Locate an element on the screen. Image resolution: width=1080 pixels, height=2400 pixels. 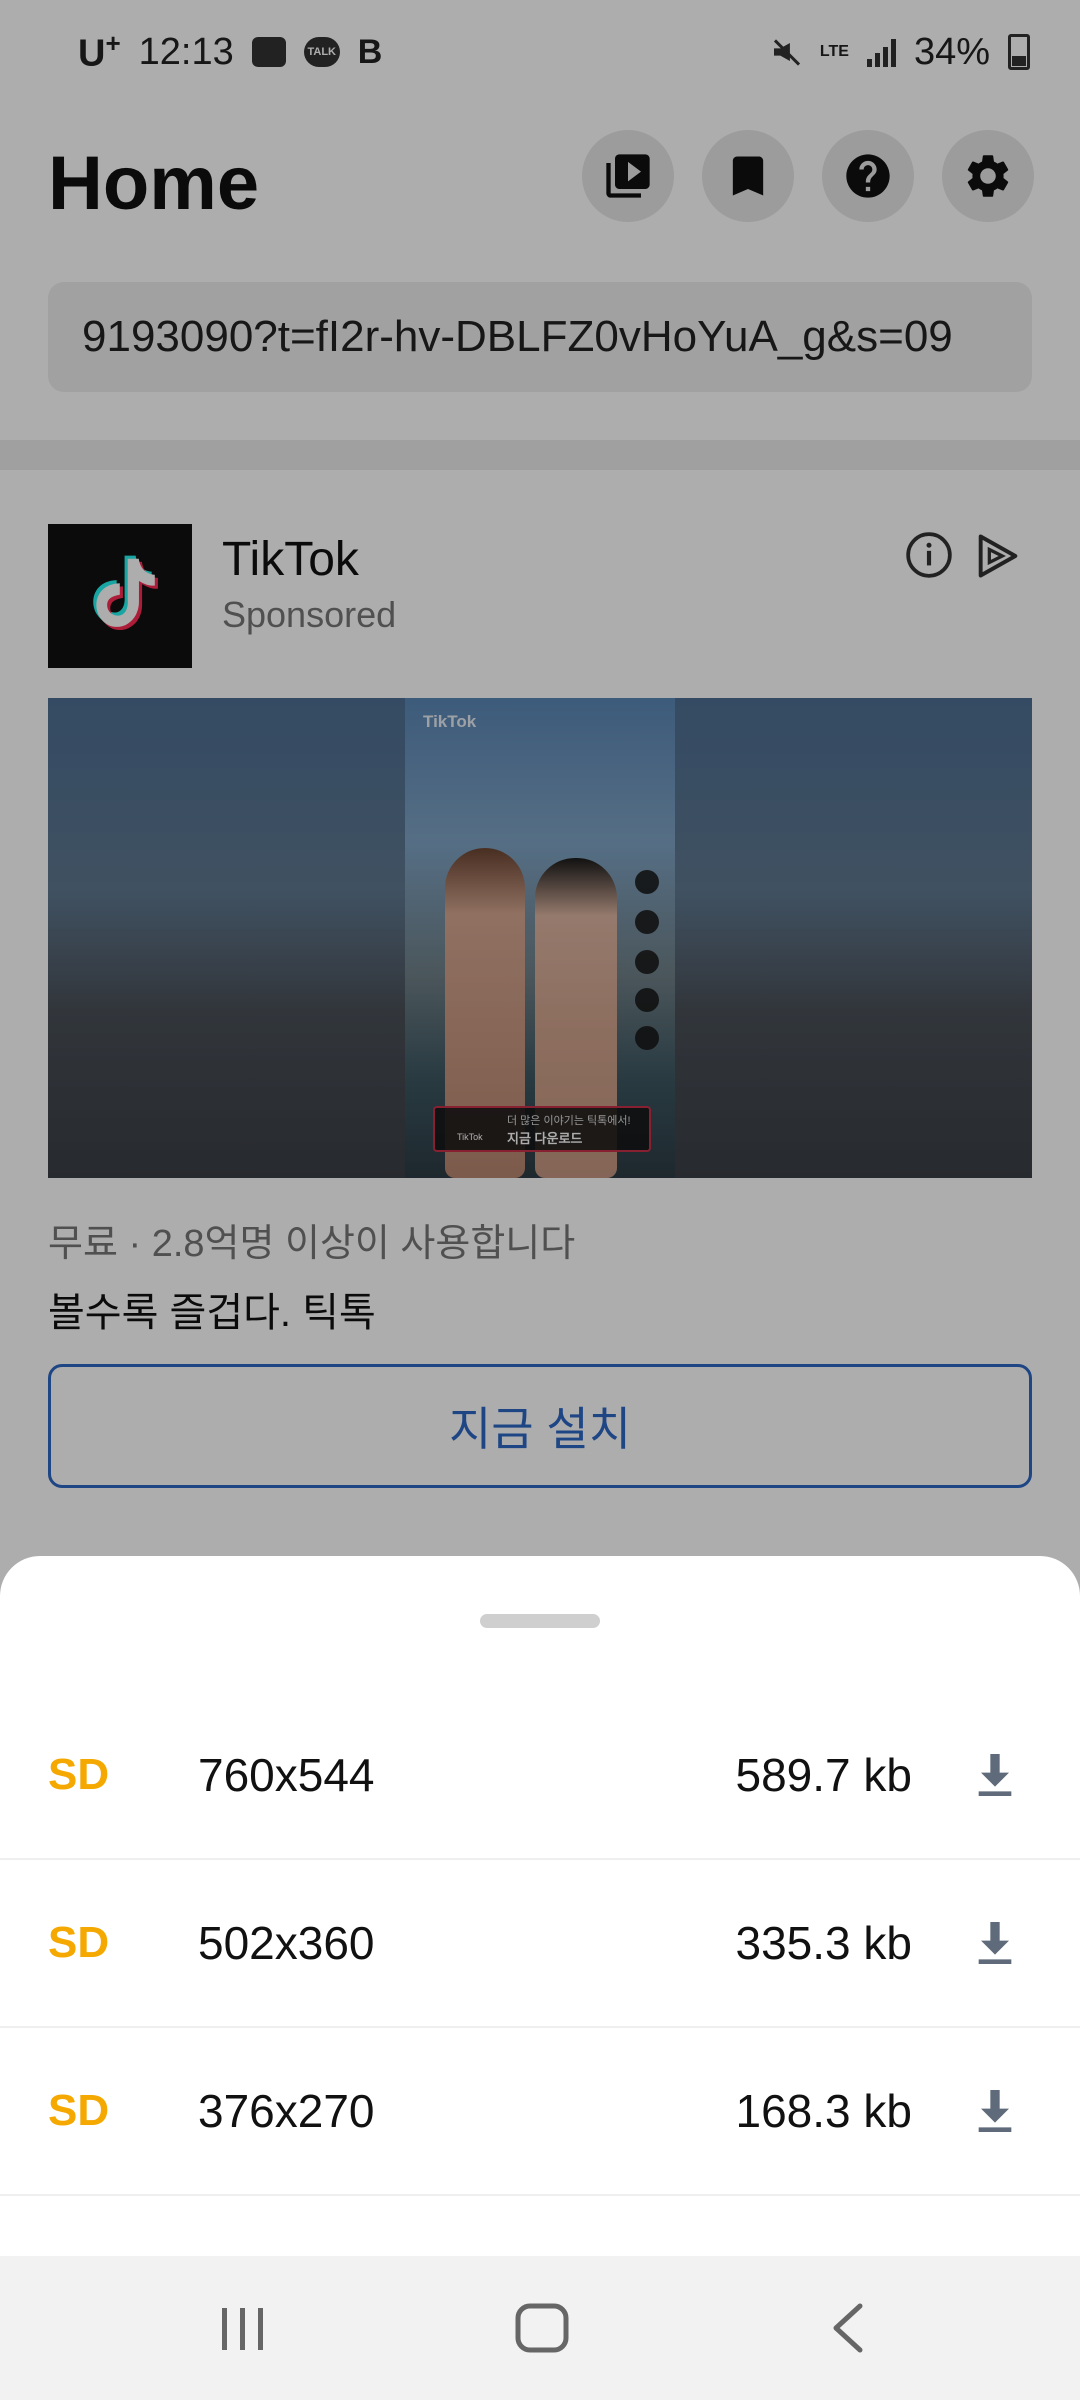
file-size-label: 335.3 kb is located at coordinates (823, 1943).